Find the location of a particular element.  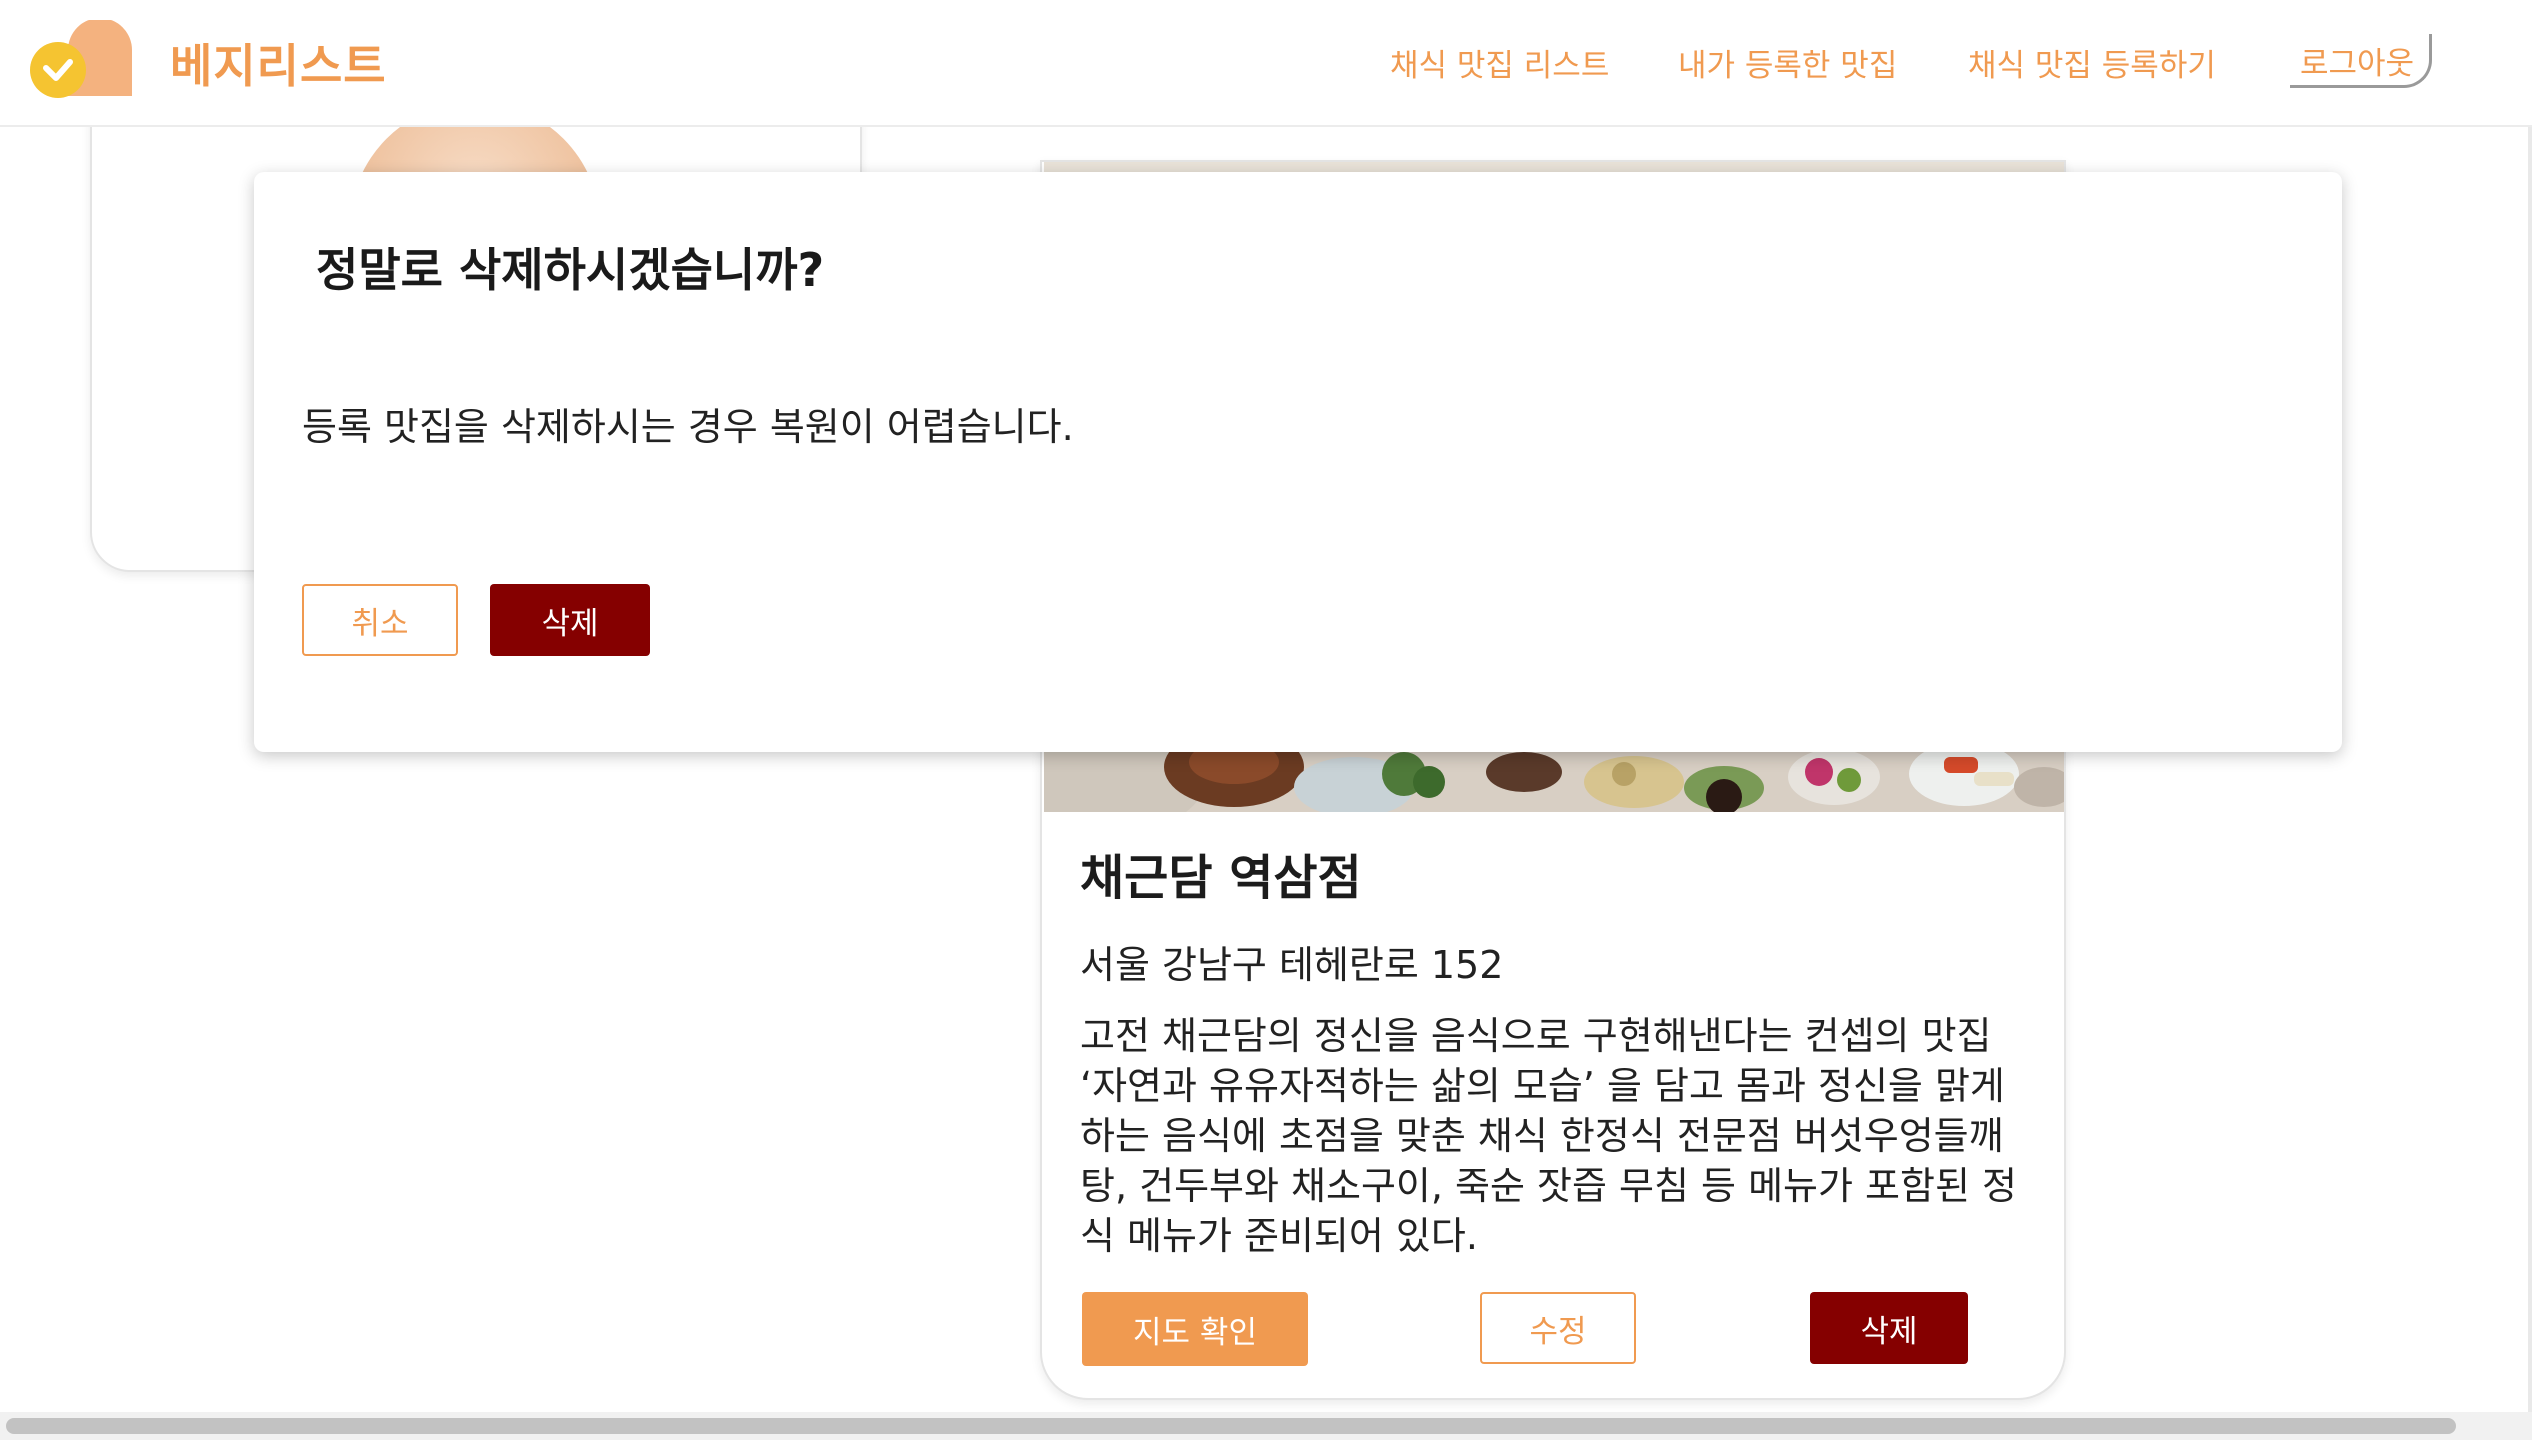

scrollbar-thumb is located at coordinates (1231, 1426).